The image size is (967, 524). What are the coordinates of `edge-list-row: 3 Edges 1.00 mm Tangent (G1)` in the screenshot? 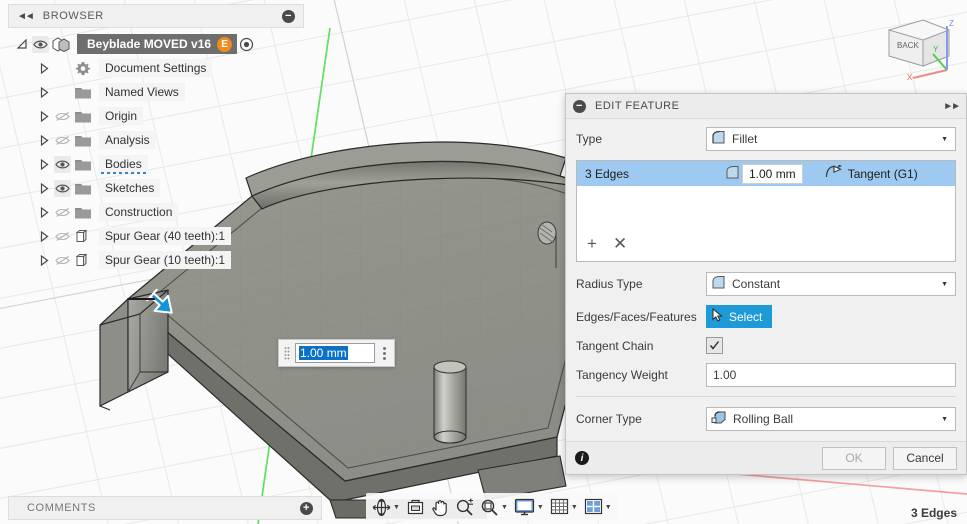 It's located at (766, 173).